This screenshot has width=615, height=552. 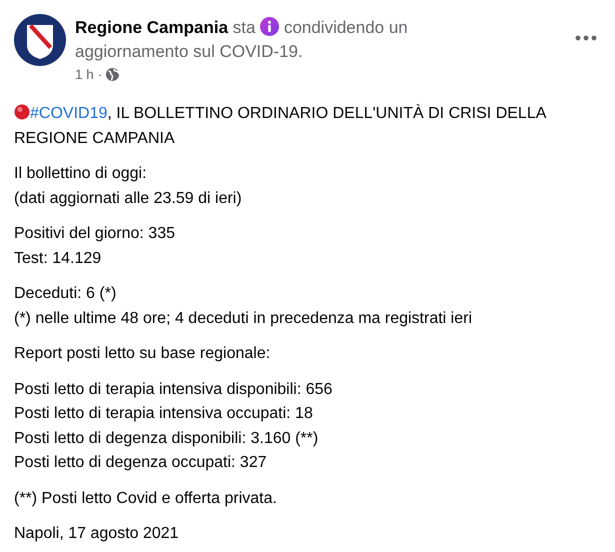 What do you see at coordinates (128, 198) in the screenshot?
I see `post-text-line: (dati aggiornati alle 23.59 di ieri)` at bounding box center [128, 198].